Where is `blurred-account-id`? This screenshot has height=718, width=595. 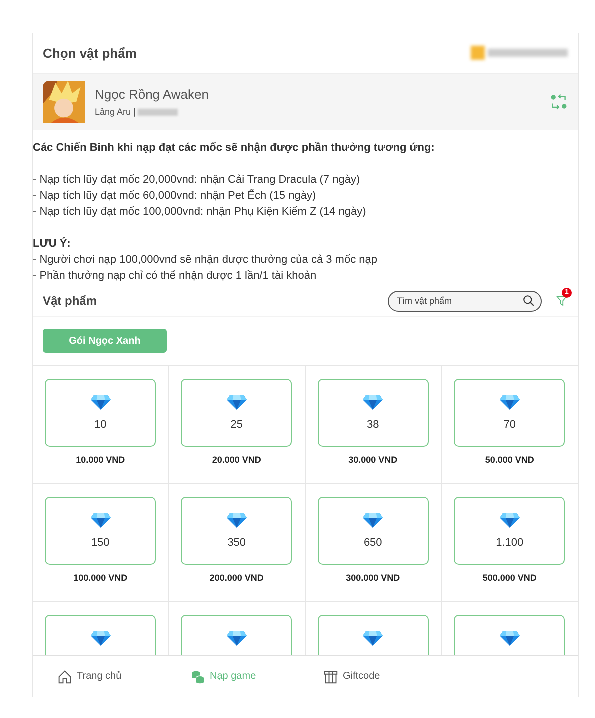 blurred-account-id is located at coordinates (158, 112).